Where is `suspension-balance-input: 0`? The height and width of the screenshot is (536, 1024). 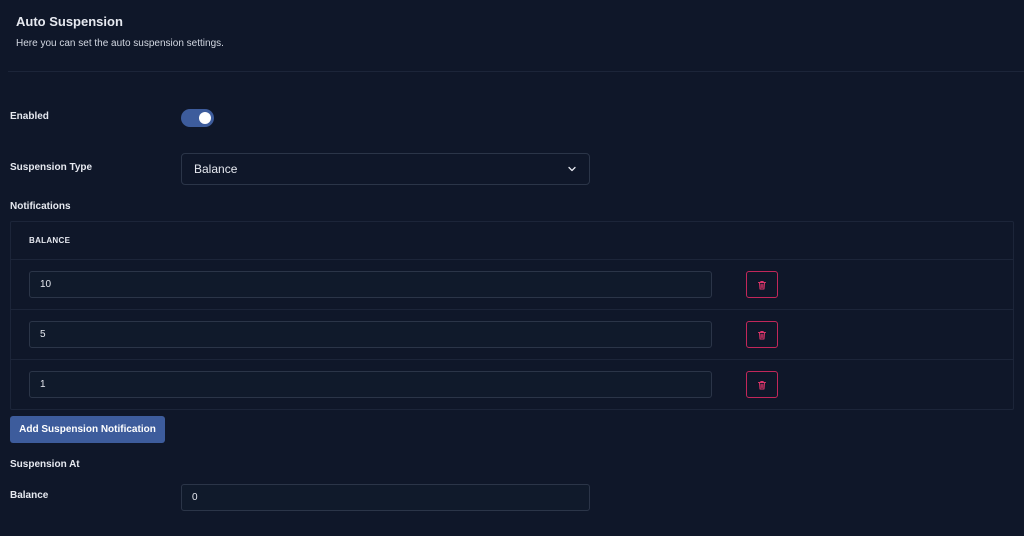 suspension-balance-input: 0 is located at coordinates (385, 497).